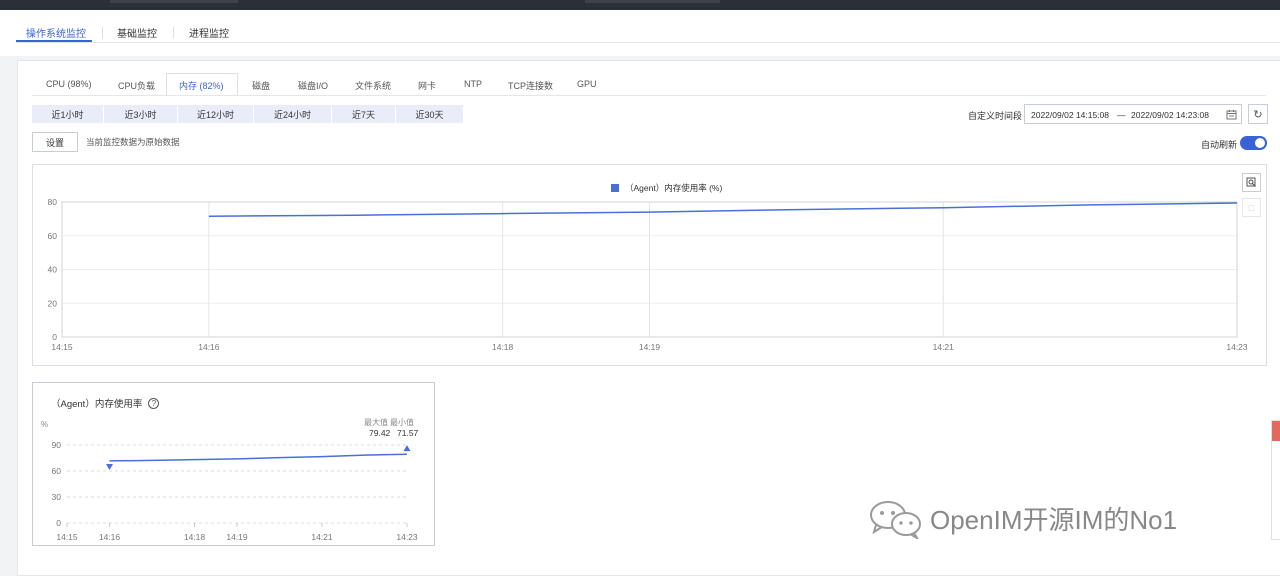  Describe the element at coordinates (1231, 115) in the screenshot. I see `calendar-icon` at that location.